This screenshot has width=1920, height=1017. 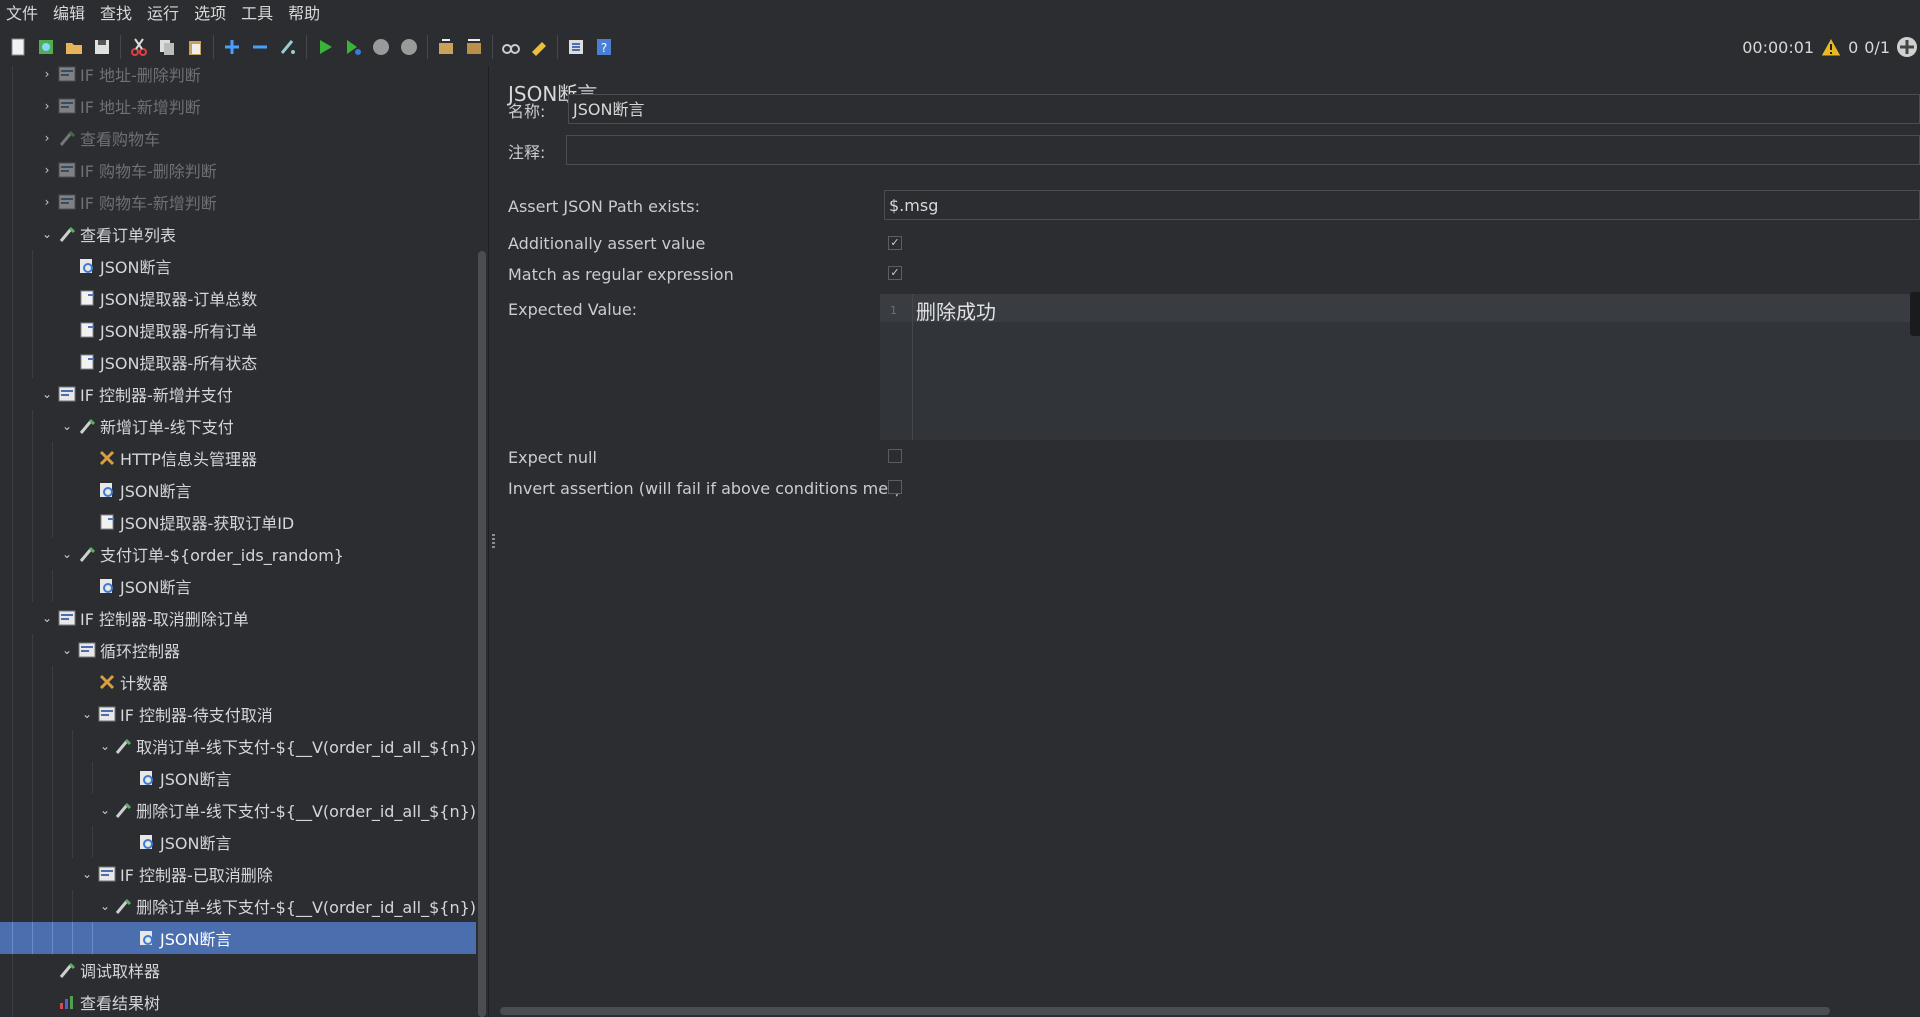 I want to click on tree-node: › IF 购物车-新增判断, so click(x=238, y=202).